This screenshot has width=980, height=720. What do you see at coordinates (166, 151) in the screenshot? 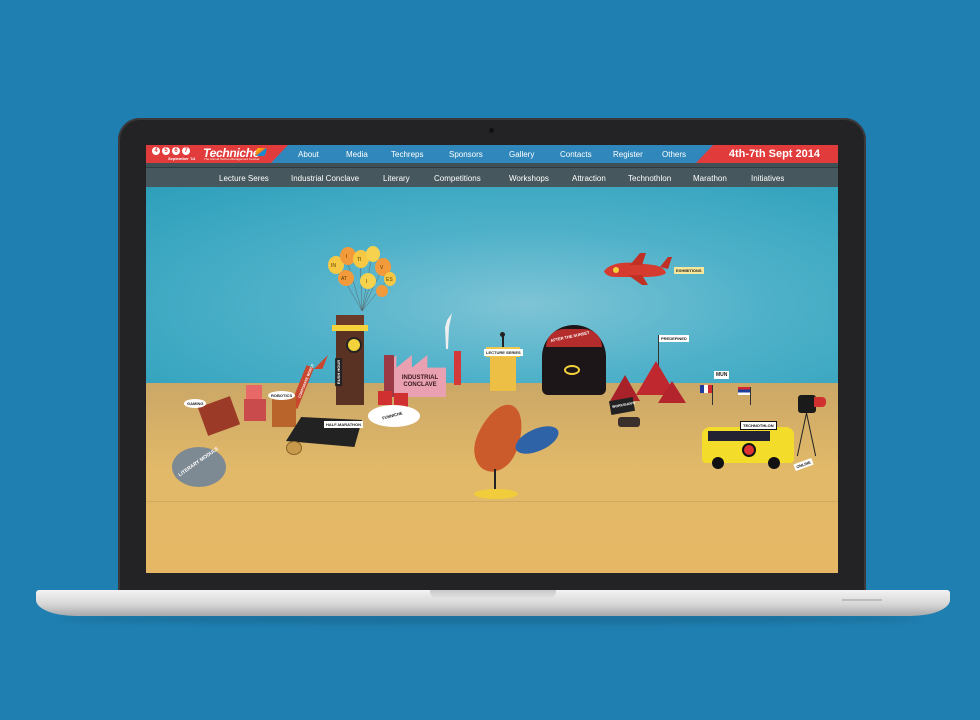
I see `date-digit: 5` at bounding box center [166, 151].